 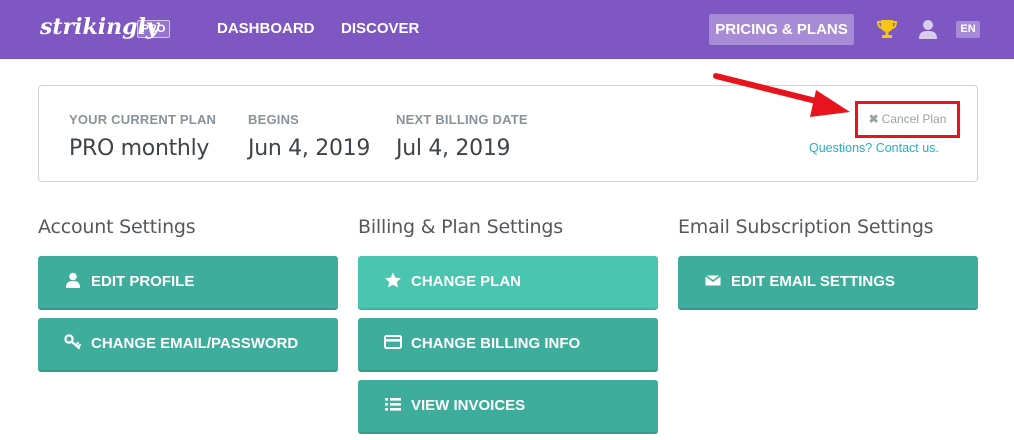 What do you see at coordinates (462, 119) in the screenshot?
I see `next-billing-label: NEXT BILLING DATE` at bounding box center [462, 119].